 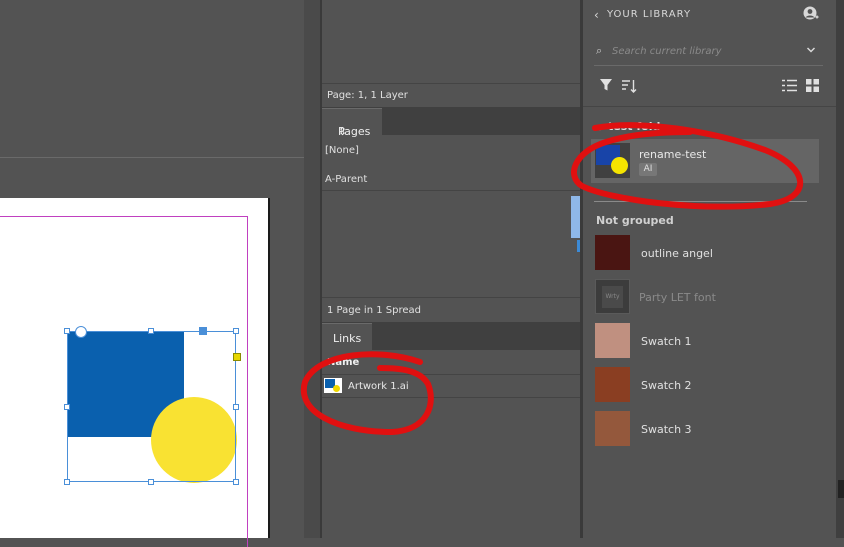 I want to click on asset-thumbnail-font: Wrty, so click(x=612, y=296).